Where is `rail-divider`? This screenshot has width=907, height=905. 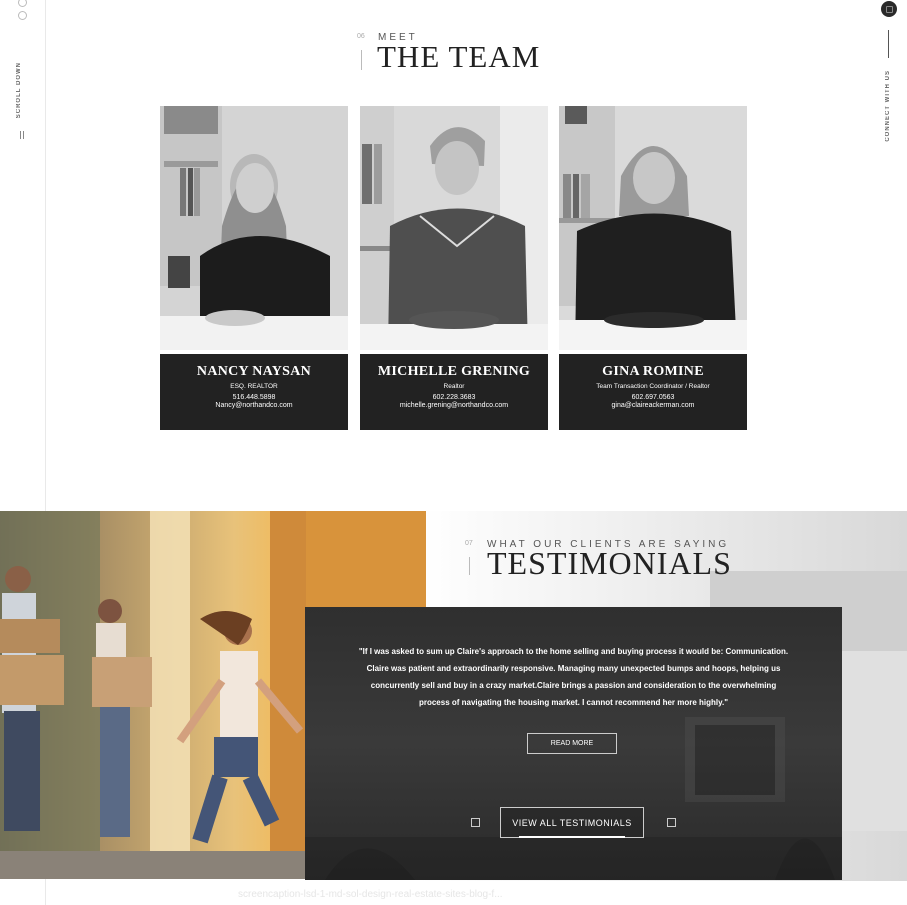 rail-divider is located at coordinates (888, 44).